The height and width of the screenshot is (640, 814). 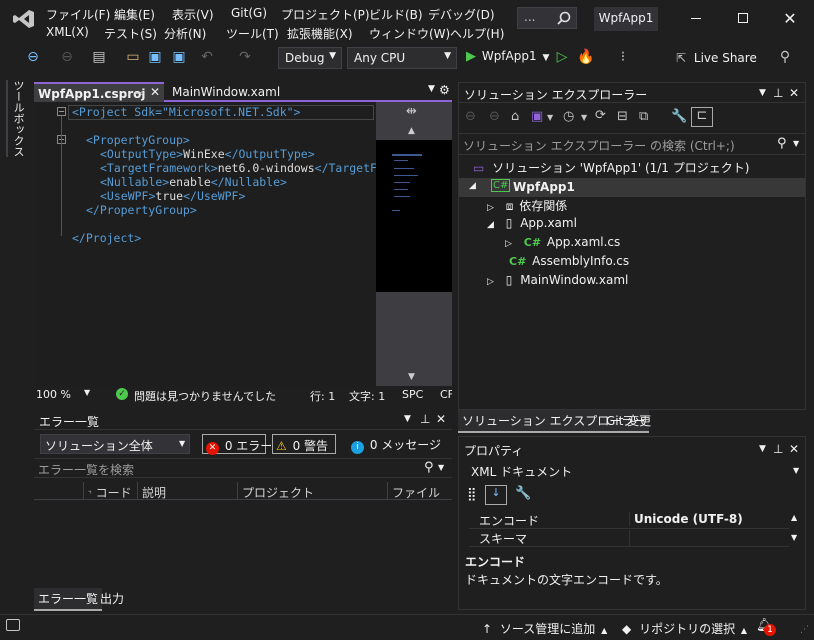 What do you see at coordinates (645, 244) in the screenshot?
I see `tree-item-app-xaml-cs: ▷ C# App.xaml.cs` at bounding box center [645, 244].